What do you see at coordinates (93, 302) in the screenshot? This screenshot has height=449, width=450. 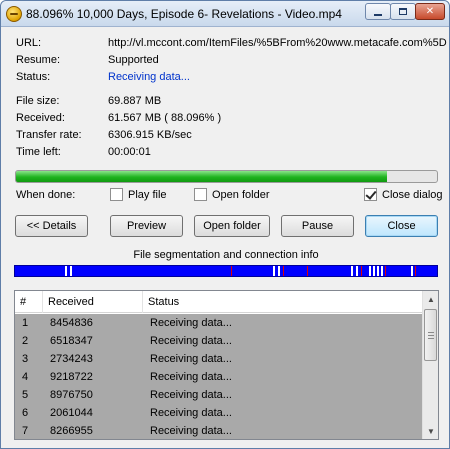 I see `column-header-received: Received` at bounding box center [93, 302].